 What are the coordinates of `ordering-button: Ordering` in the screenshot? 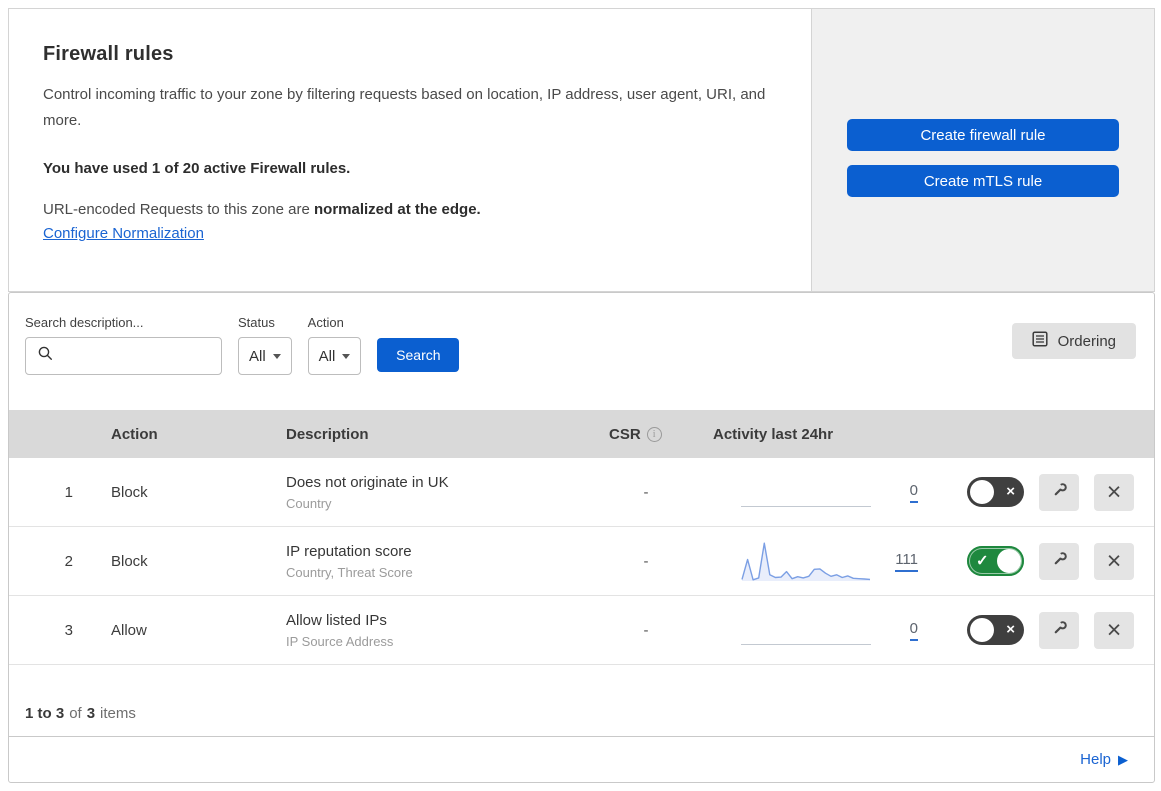 It's located at (1073, 341).